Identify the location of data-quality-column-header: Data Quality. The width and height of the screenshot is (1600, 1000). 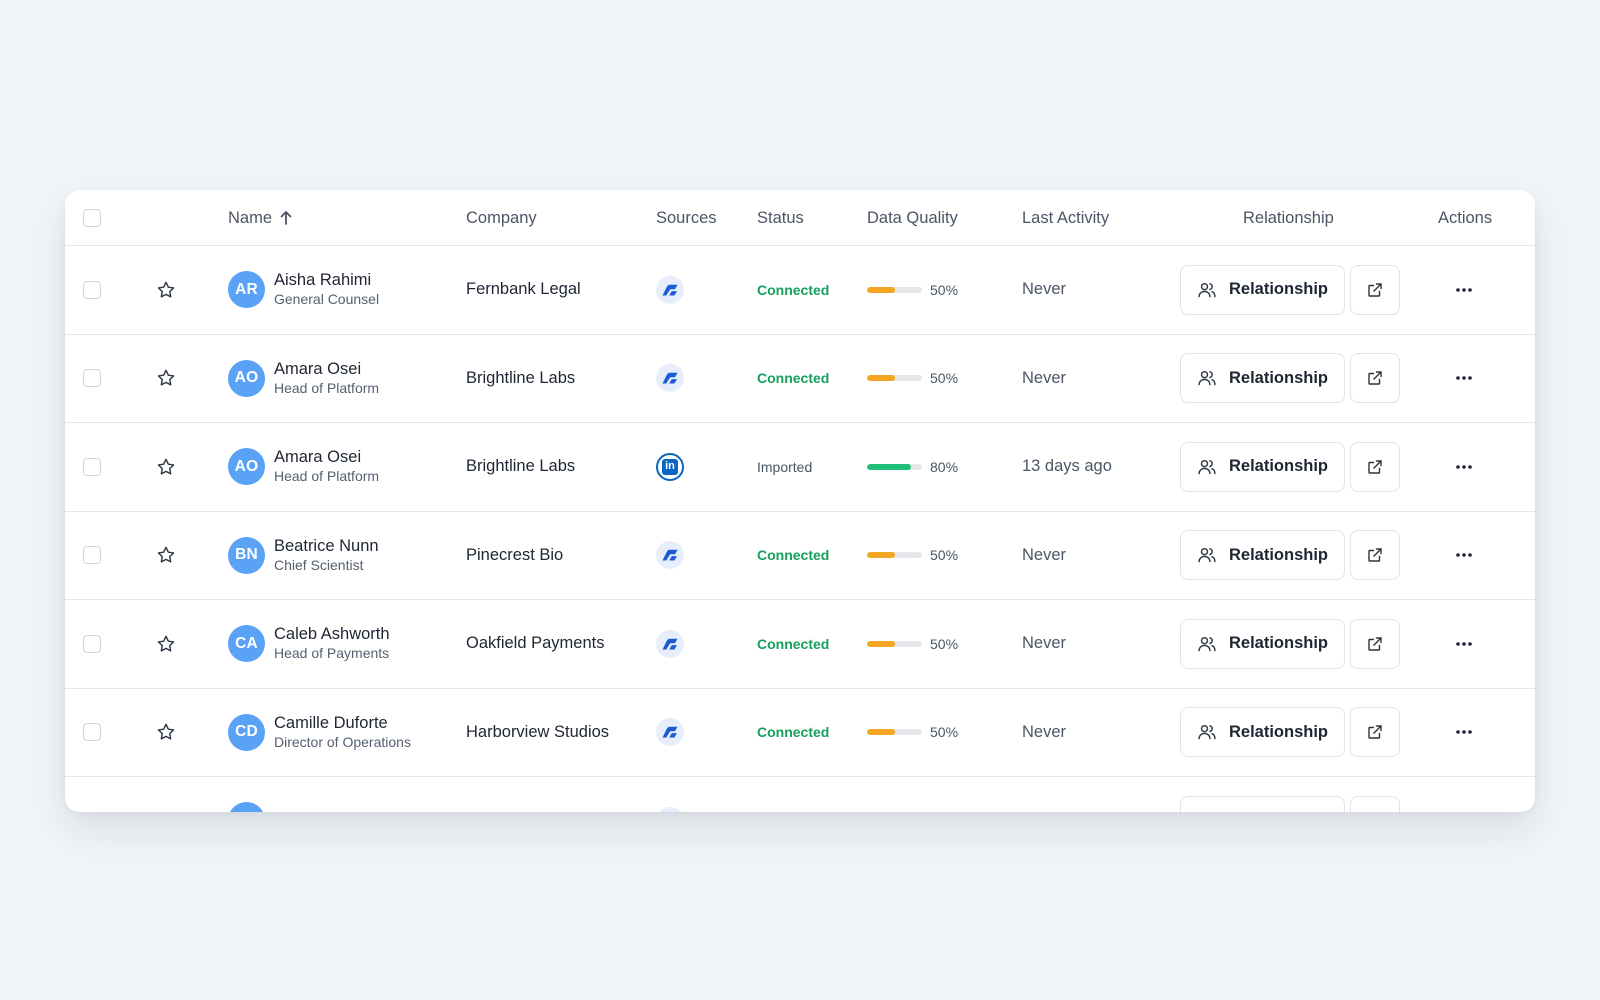
(912, 218).